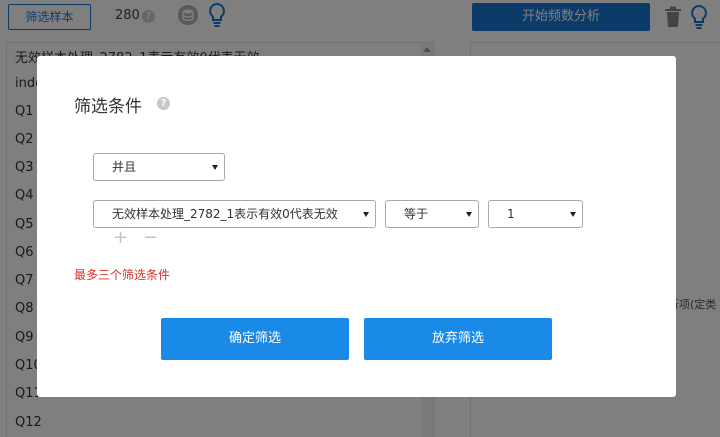  Describe the element at coordinates (108, 107) in the screenshot. I see `dialog-title: 筛选条件` at that location.